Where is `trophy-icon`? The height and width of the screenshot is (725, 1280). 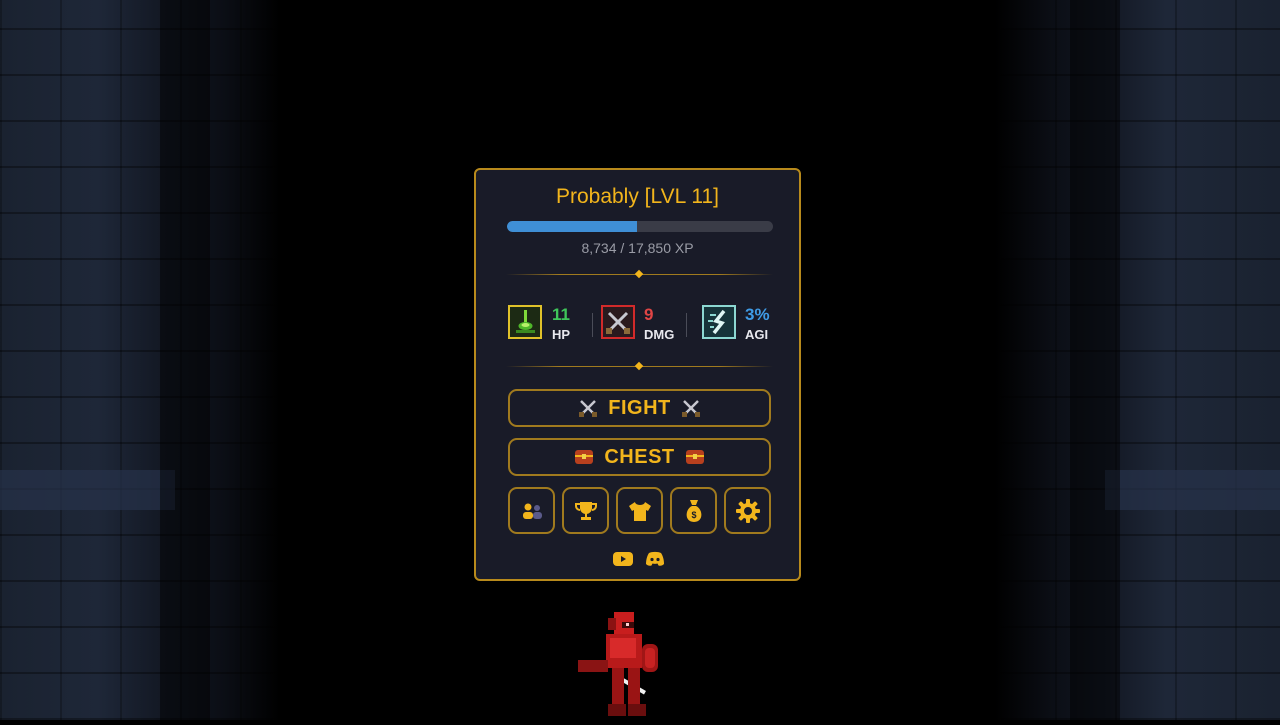 trophy-icon is located at coordinates (585, 510).